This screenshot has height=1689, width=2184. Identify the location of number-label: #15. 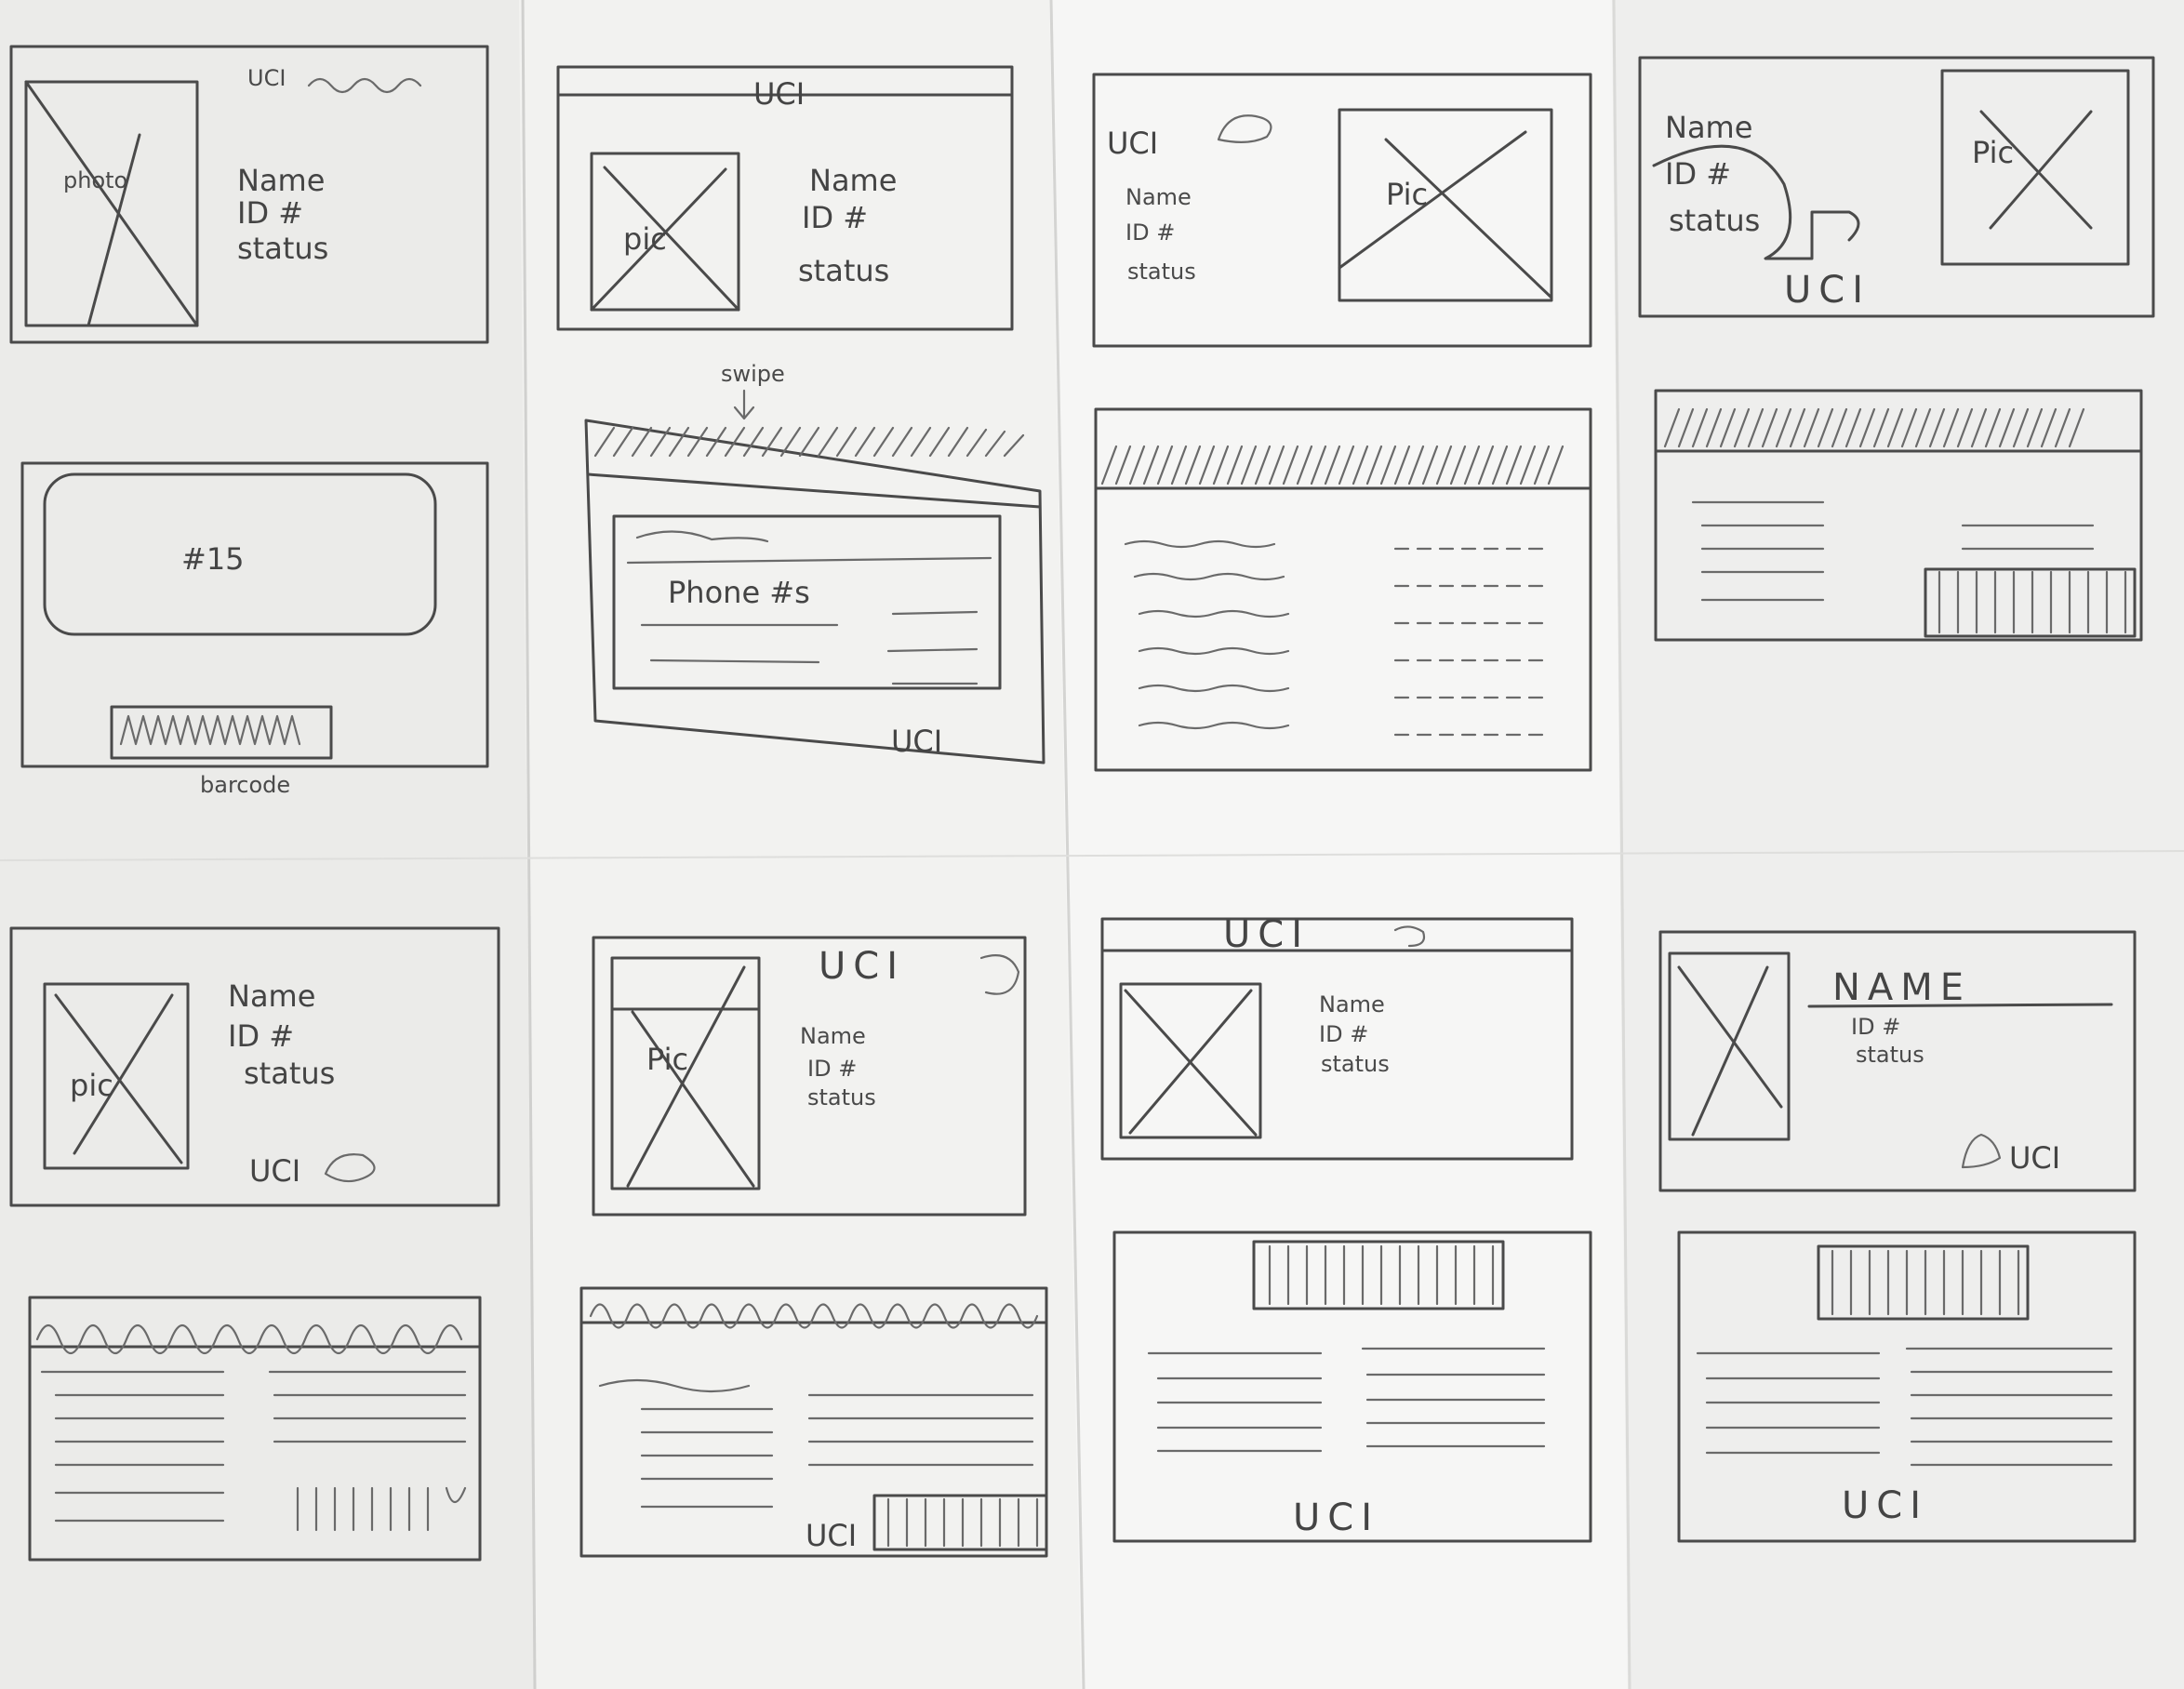
(213, 559).